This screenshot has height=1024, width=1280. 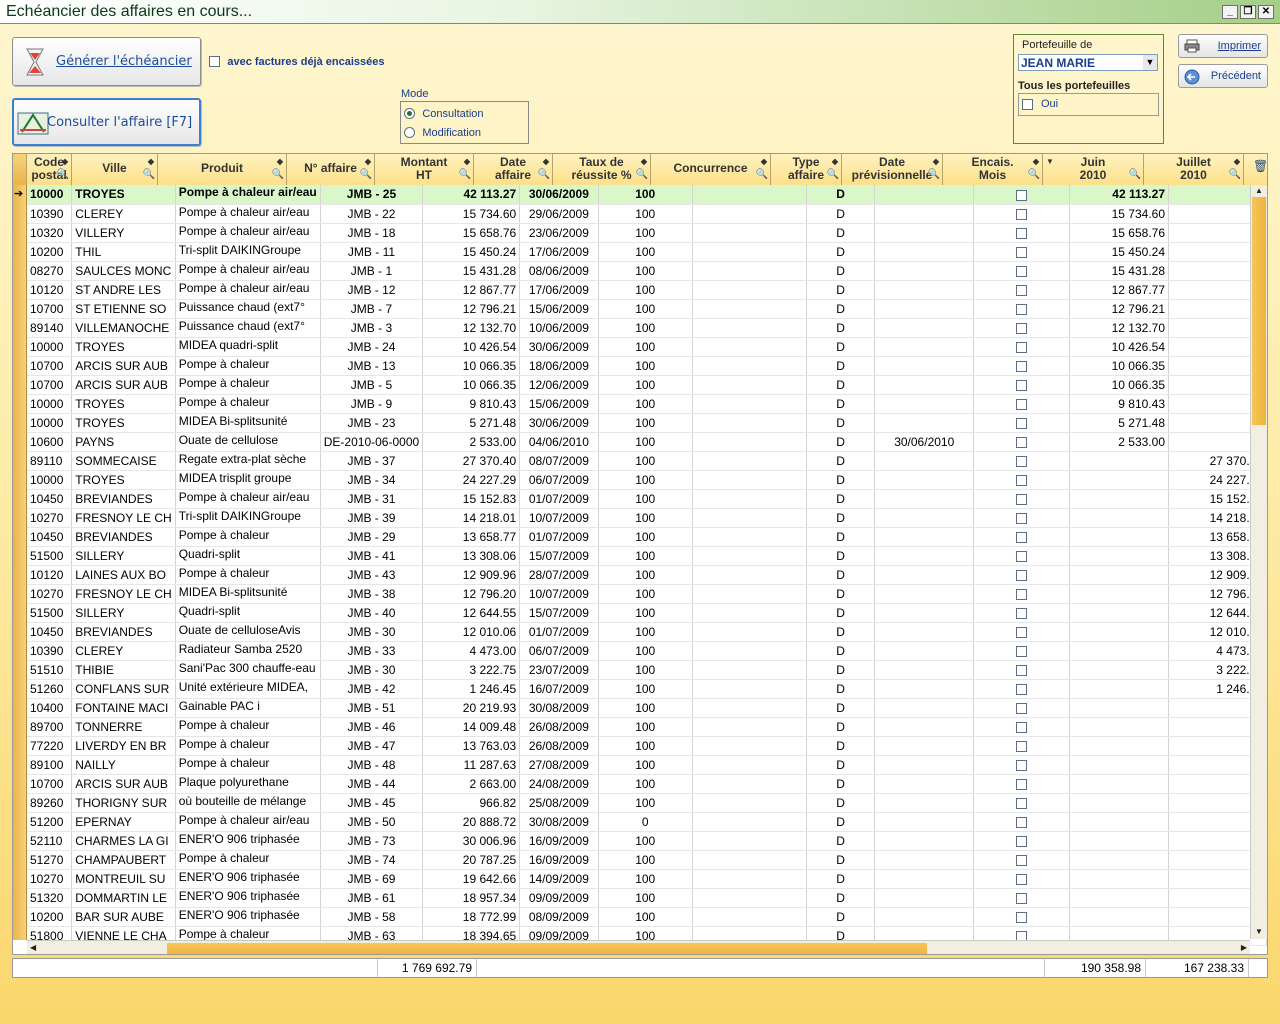 What do you see at coordinates (1259, 190) in the screenshot?
I see `scroll-up-icon: ▲` at bounding box center [1259, 190].